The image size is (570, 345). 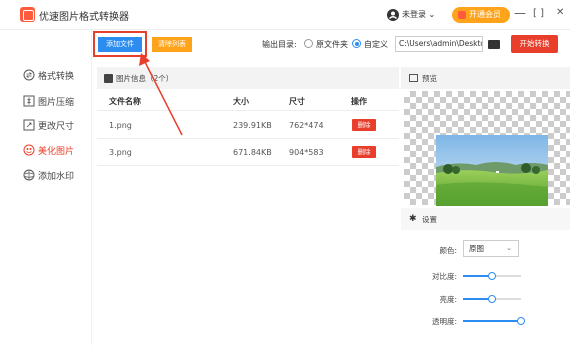 I want to click on preview-panel: 预览, so click(x=485, y=137).